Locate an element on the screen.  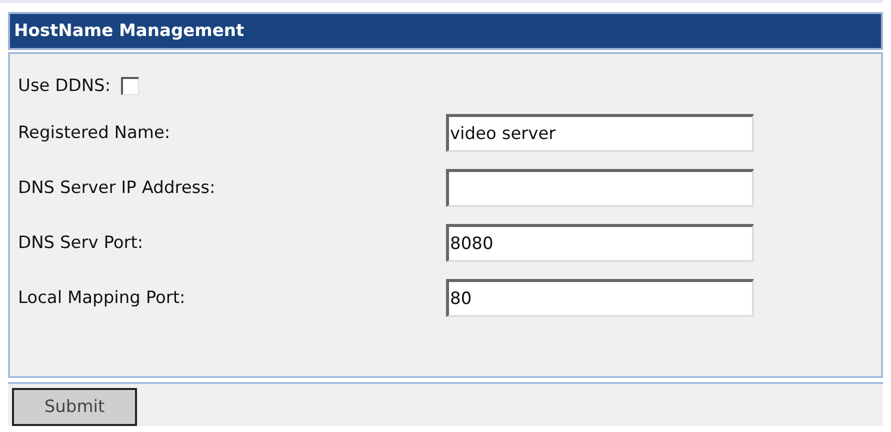
field-label: DNS Serv Port: is located at coordinates (81, 243).